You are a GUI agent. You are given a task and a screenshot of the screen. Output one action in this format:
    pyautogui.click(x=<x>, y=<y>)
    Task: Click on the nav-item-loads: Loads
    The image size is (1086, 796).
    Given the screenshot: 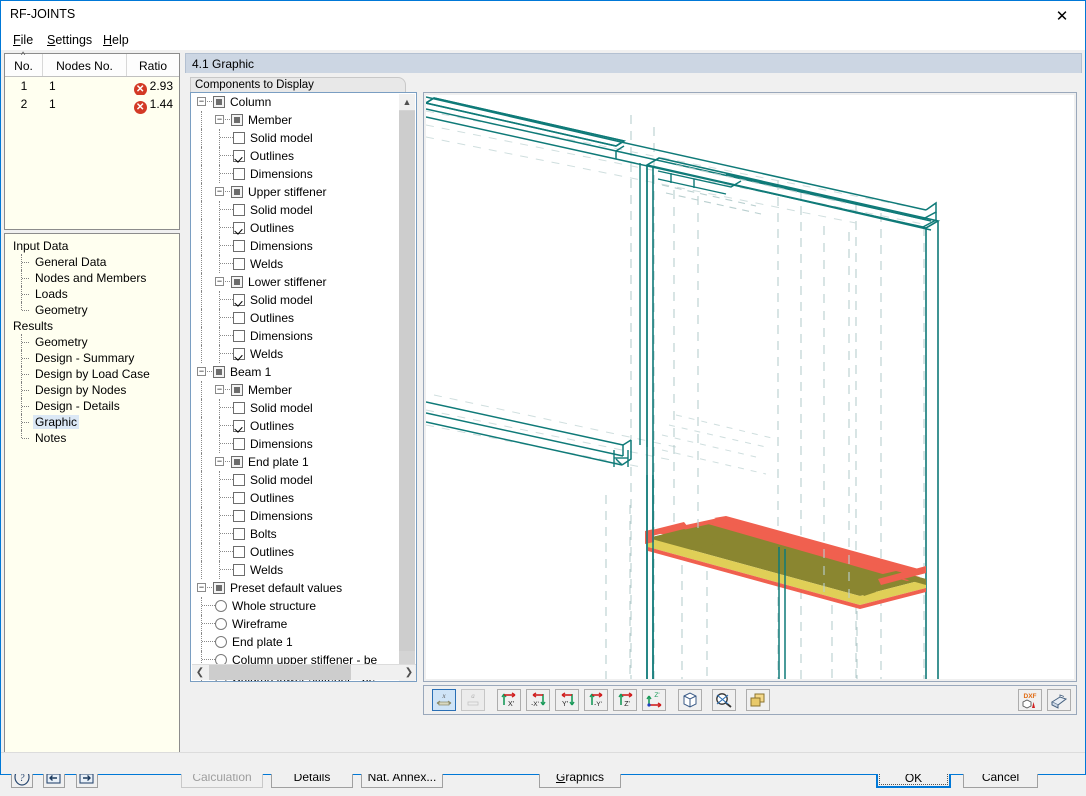 What is the action you would take?
    pyautogui.click(x=92, y=294)
    